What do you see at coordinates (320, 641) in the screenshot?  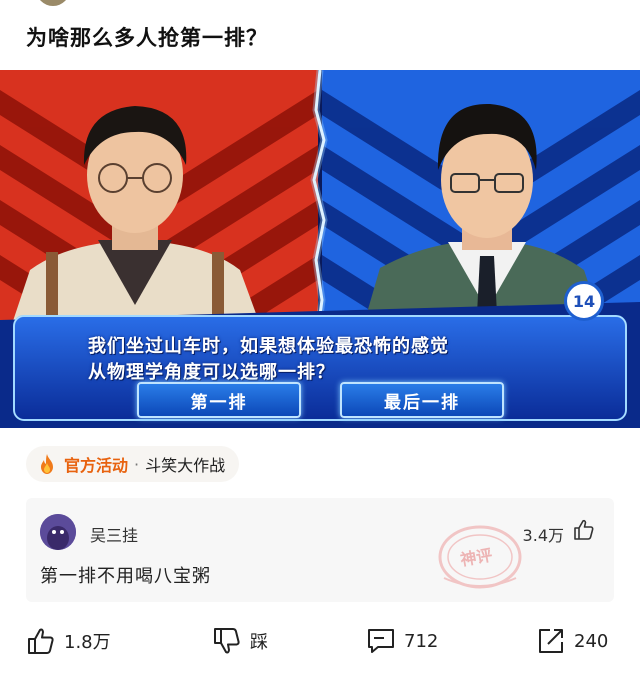 I see `action-bar: 1.8万 踩 712 240` at bounding box center [320, 641].